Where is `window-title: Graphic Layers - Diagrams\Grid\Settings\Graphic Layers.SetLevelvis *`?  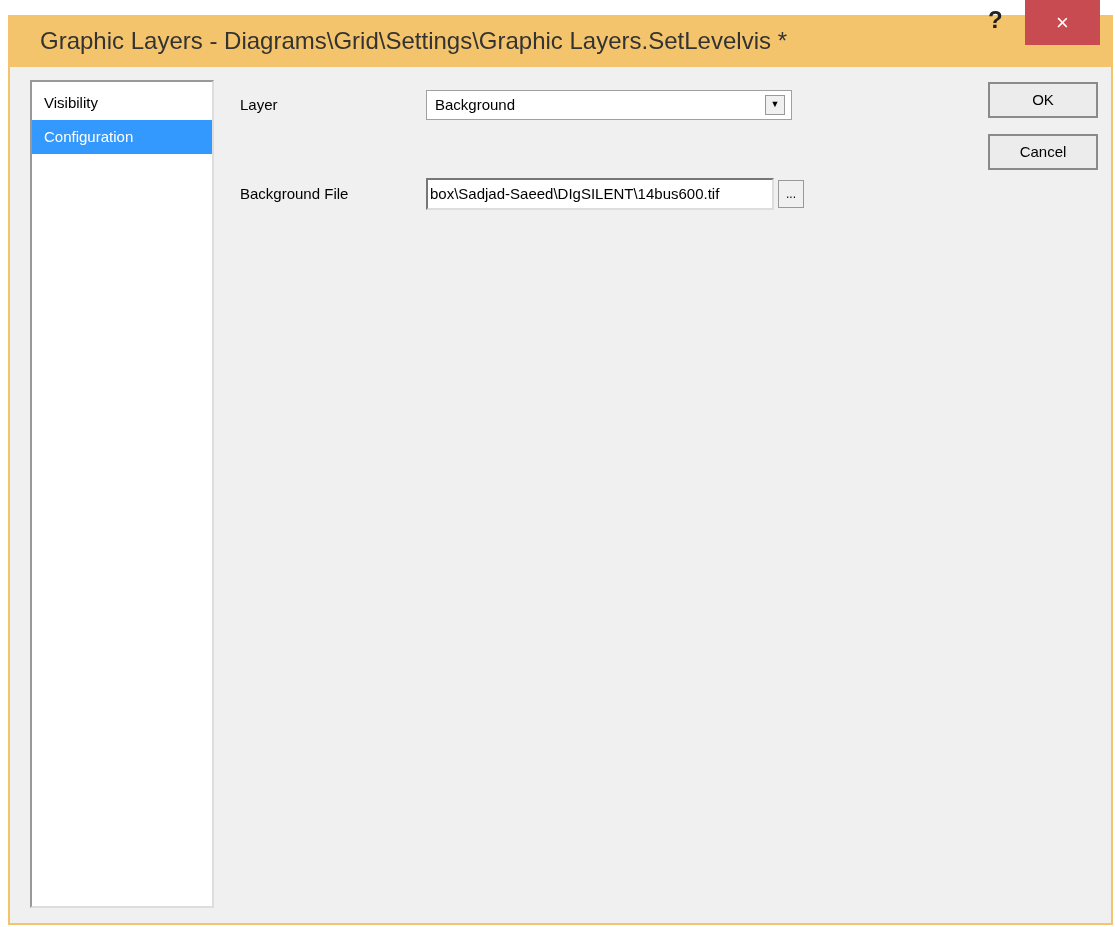 window-title: Graphic Layers - Diagrams\Grid\Settings\Graphic Layers.SetLevelvis * is located at coordinates (413, 41).